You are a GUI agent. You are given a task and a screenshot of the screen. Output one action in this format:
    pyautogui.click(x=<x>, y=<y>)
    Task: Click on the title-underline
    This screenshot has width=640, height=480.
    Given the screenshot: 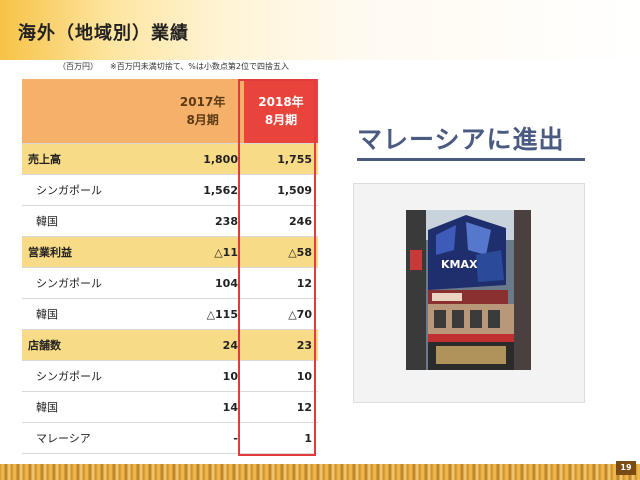 What is the action you would take?
    pyautogui.click(x=471, y=159)
    